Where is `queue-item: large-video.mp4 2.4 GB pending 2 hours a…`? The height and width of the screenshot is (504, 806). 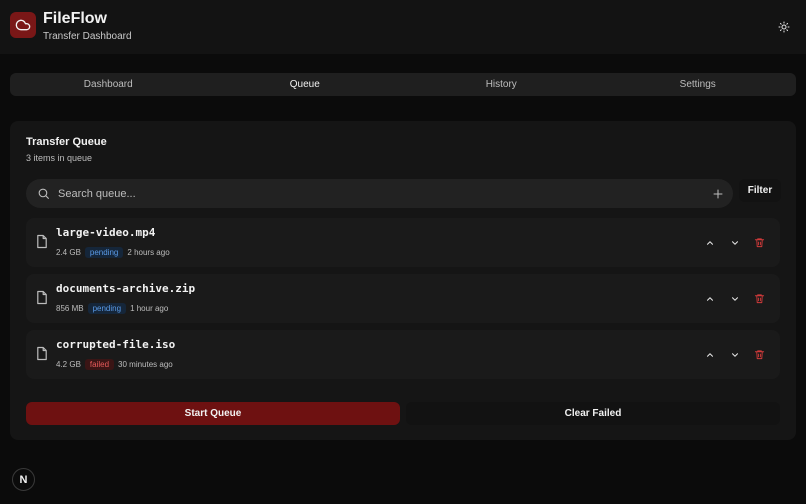 queue-item: large-video.mp4 2.4 GB pending 2 hours a… is located at coordinates (403, 242).